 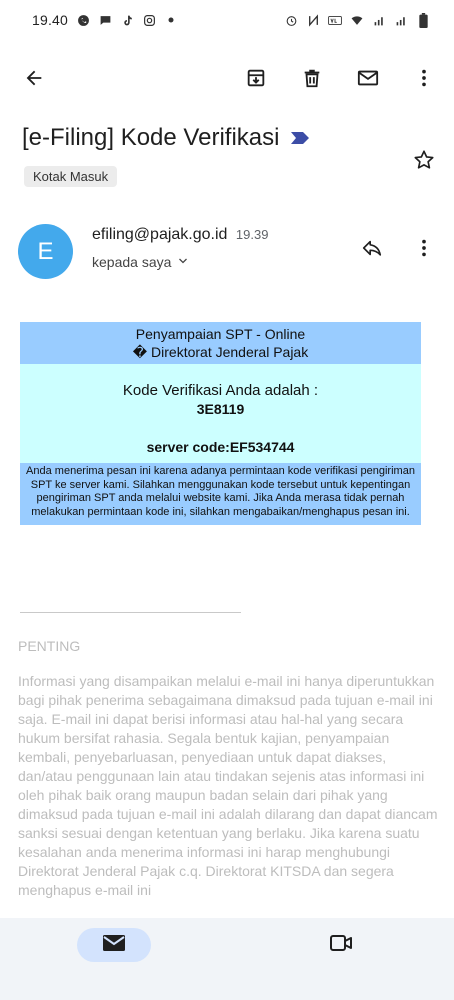 What do you see at coordinates (71, 176) in the screenshot?
I see `label-chip-inbox: Kotak Masuk` at bounding box center [71, 176].